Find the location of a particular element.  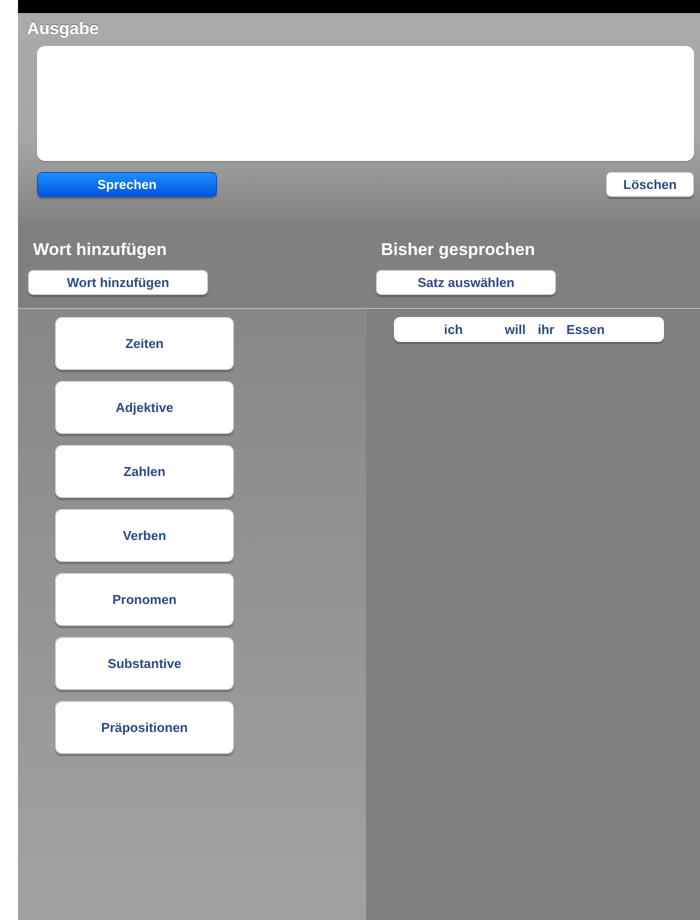

select-sentence-button: Satz auswählen is located at coordinates (466, 282).